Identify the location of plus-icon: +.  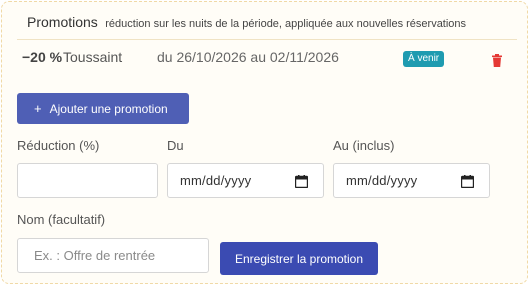
(38, 108).